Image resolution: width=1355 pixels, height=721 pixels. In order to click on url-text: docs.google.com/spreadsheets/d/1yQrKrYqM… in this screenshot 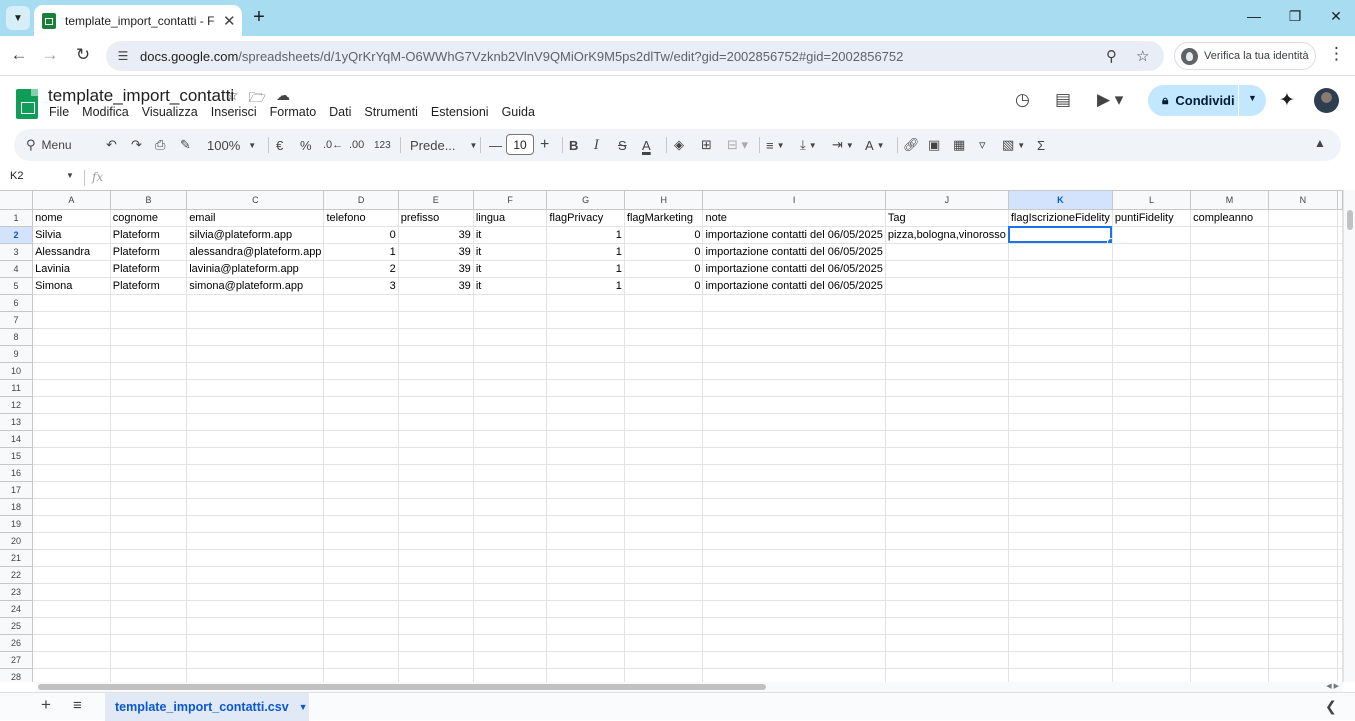, I will do `click(521, 56)`.